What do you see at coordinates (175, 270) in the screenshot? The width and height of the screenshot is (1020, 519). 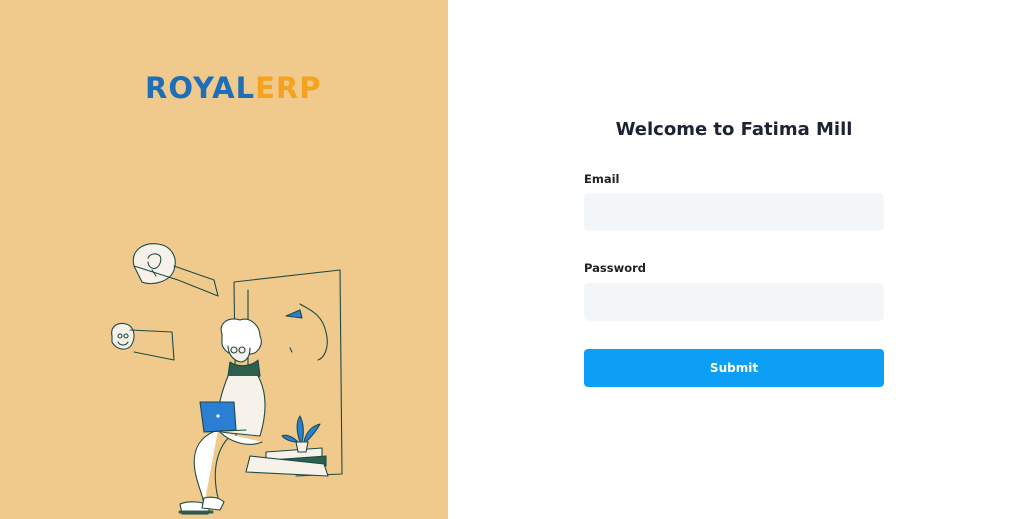 I see `speech-bubble-top-icon` at bounding box center [175, 270].